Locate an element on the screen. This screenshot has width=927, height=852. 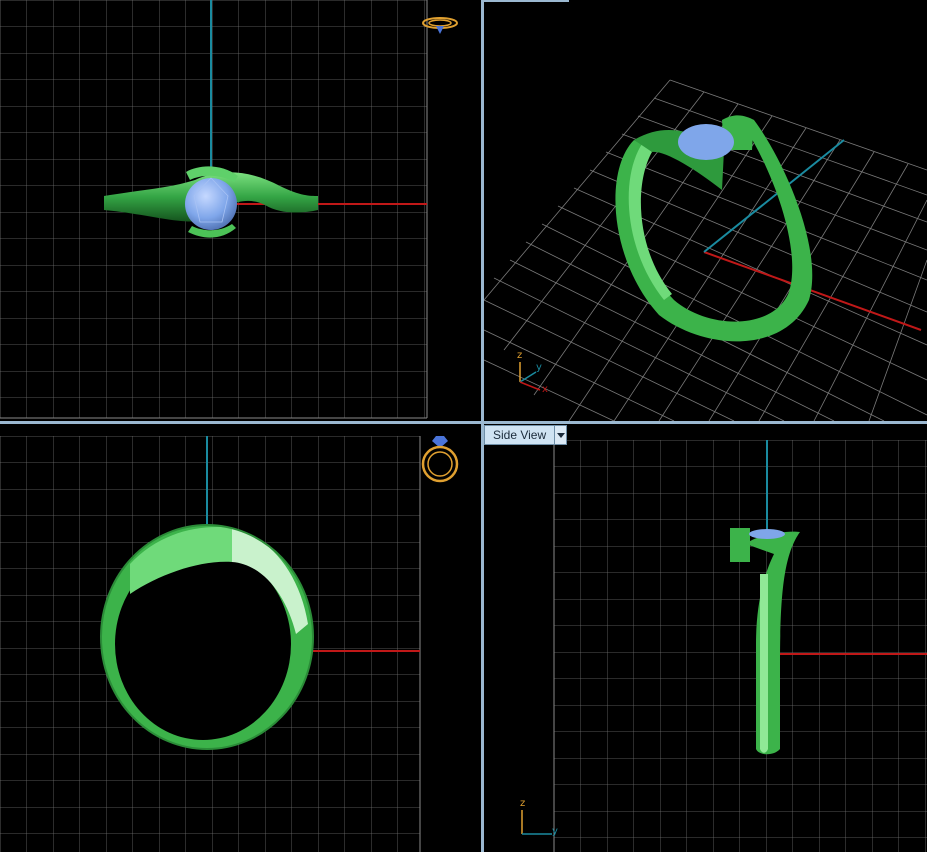
view-selector-label: Side View is located at coordinates (520, 435).